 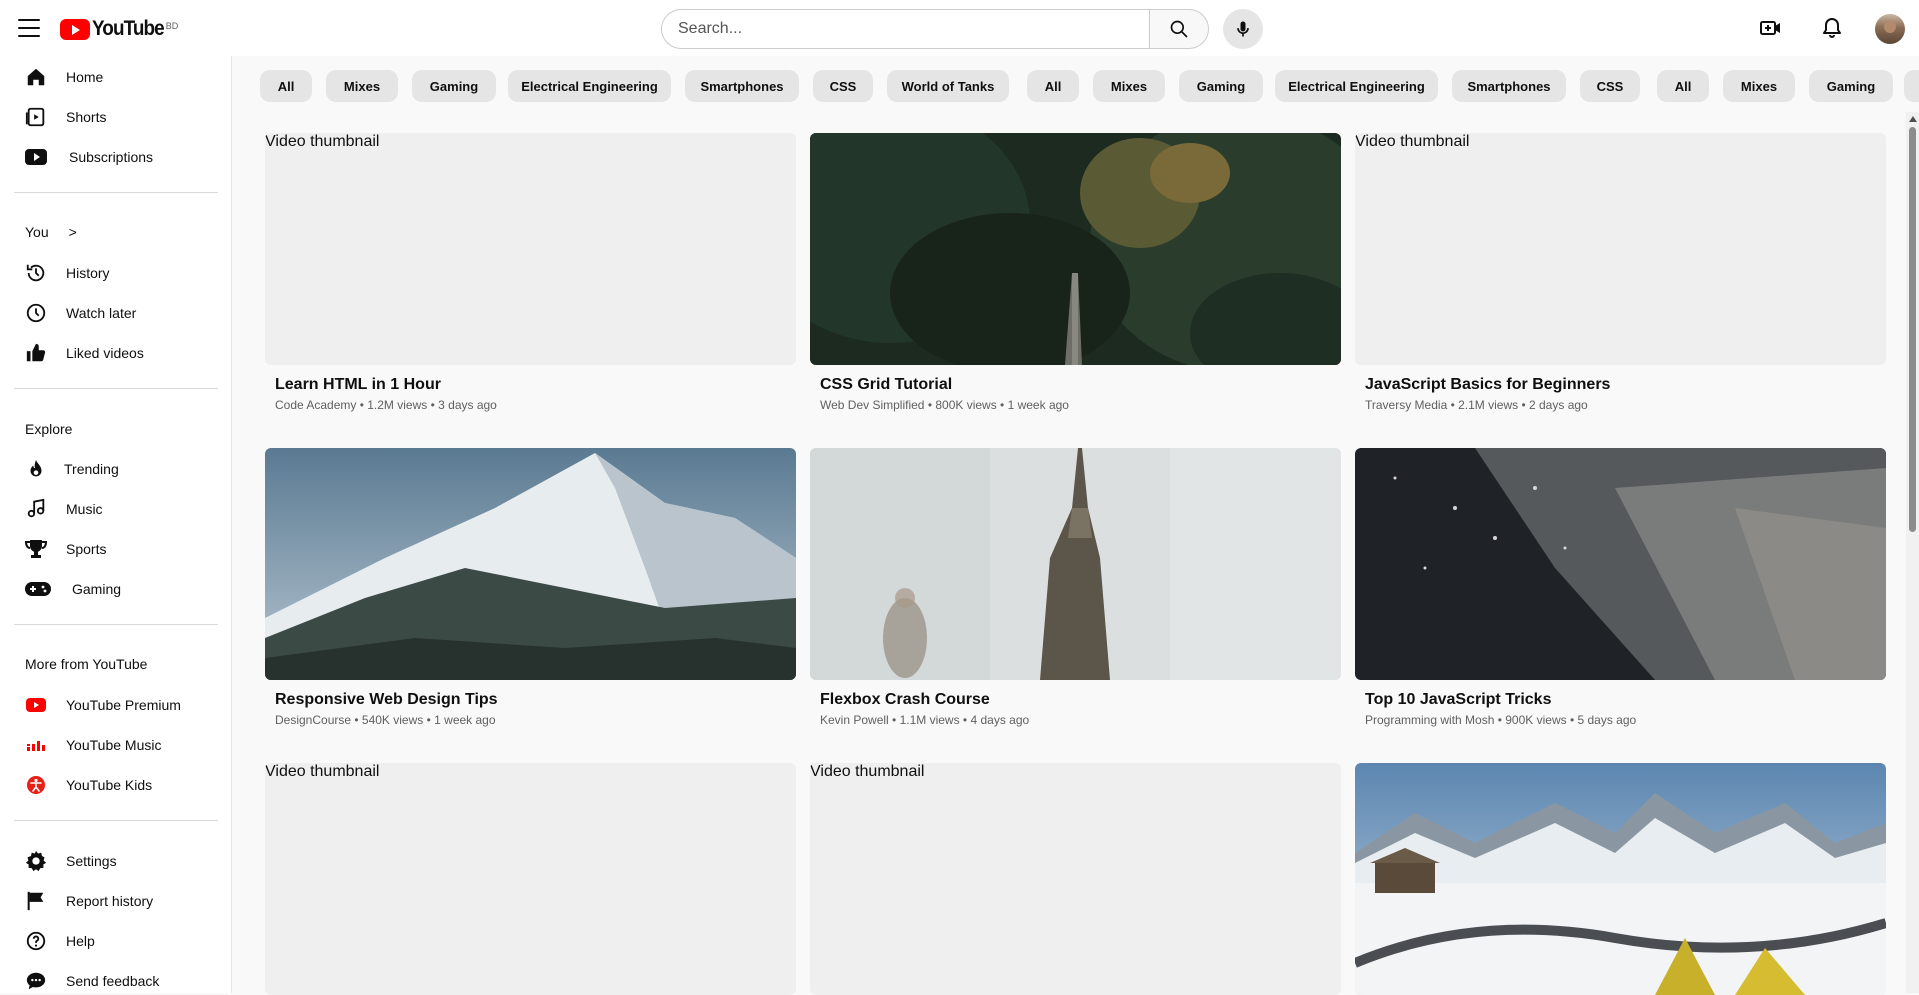 I want to click on sidebar-item-send-feedback: Send feedback, so click(x=114, y=978).